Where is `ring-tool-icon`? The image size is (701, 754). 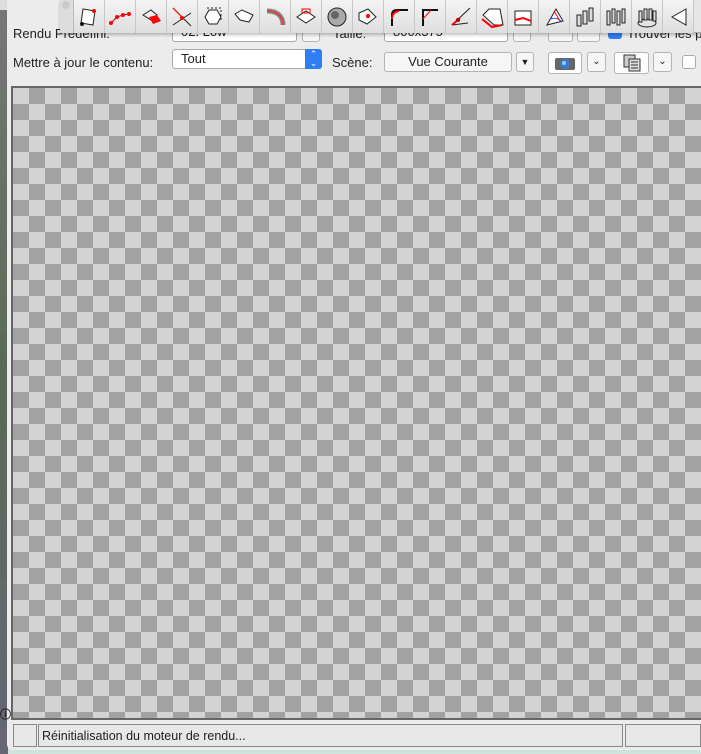 ring-tool-icon is located at coordinates (647, 17).